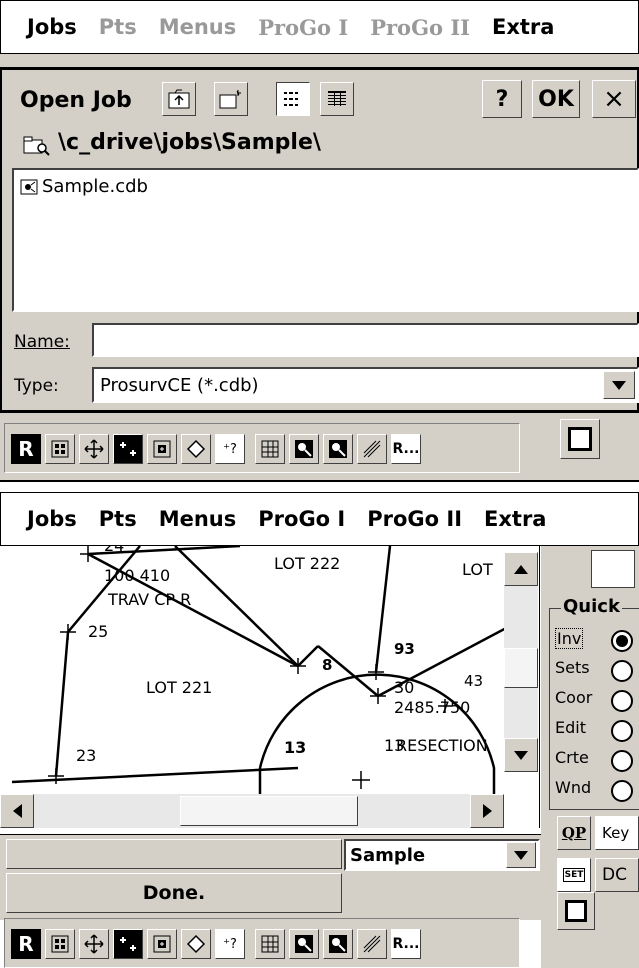 The height and width of the screenshot is (968, 639). I want to click on bottom-menubar: Jobs Pts Menus ProGo I ProGo II Extra, so click(319, 519).